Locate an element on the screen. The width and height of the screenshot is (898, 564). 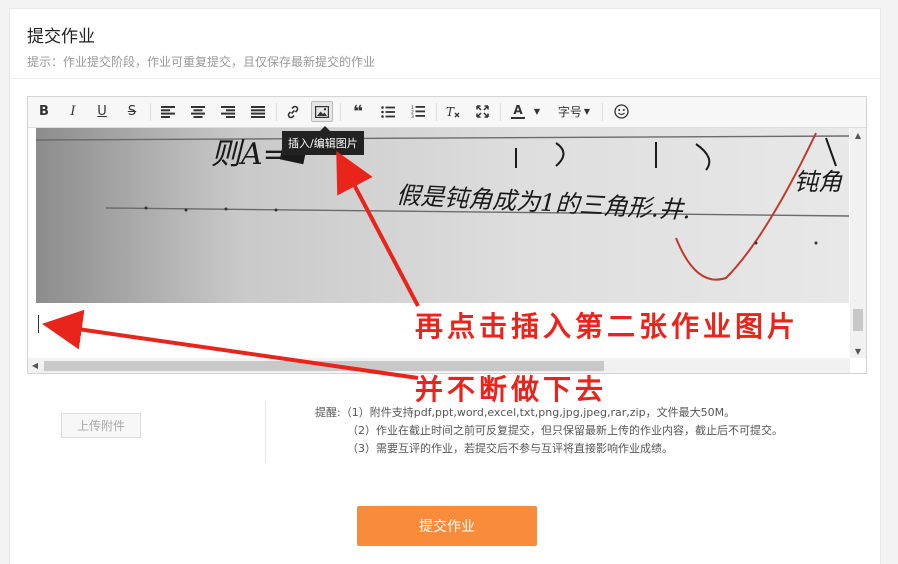
fullscreen-button is located at coordinates (482, 111).